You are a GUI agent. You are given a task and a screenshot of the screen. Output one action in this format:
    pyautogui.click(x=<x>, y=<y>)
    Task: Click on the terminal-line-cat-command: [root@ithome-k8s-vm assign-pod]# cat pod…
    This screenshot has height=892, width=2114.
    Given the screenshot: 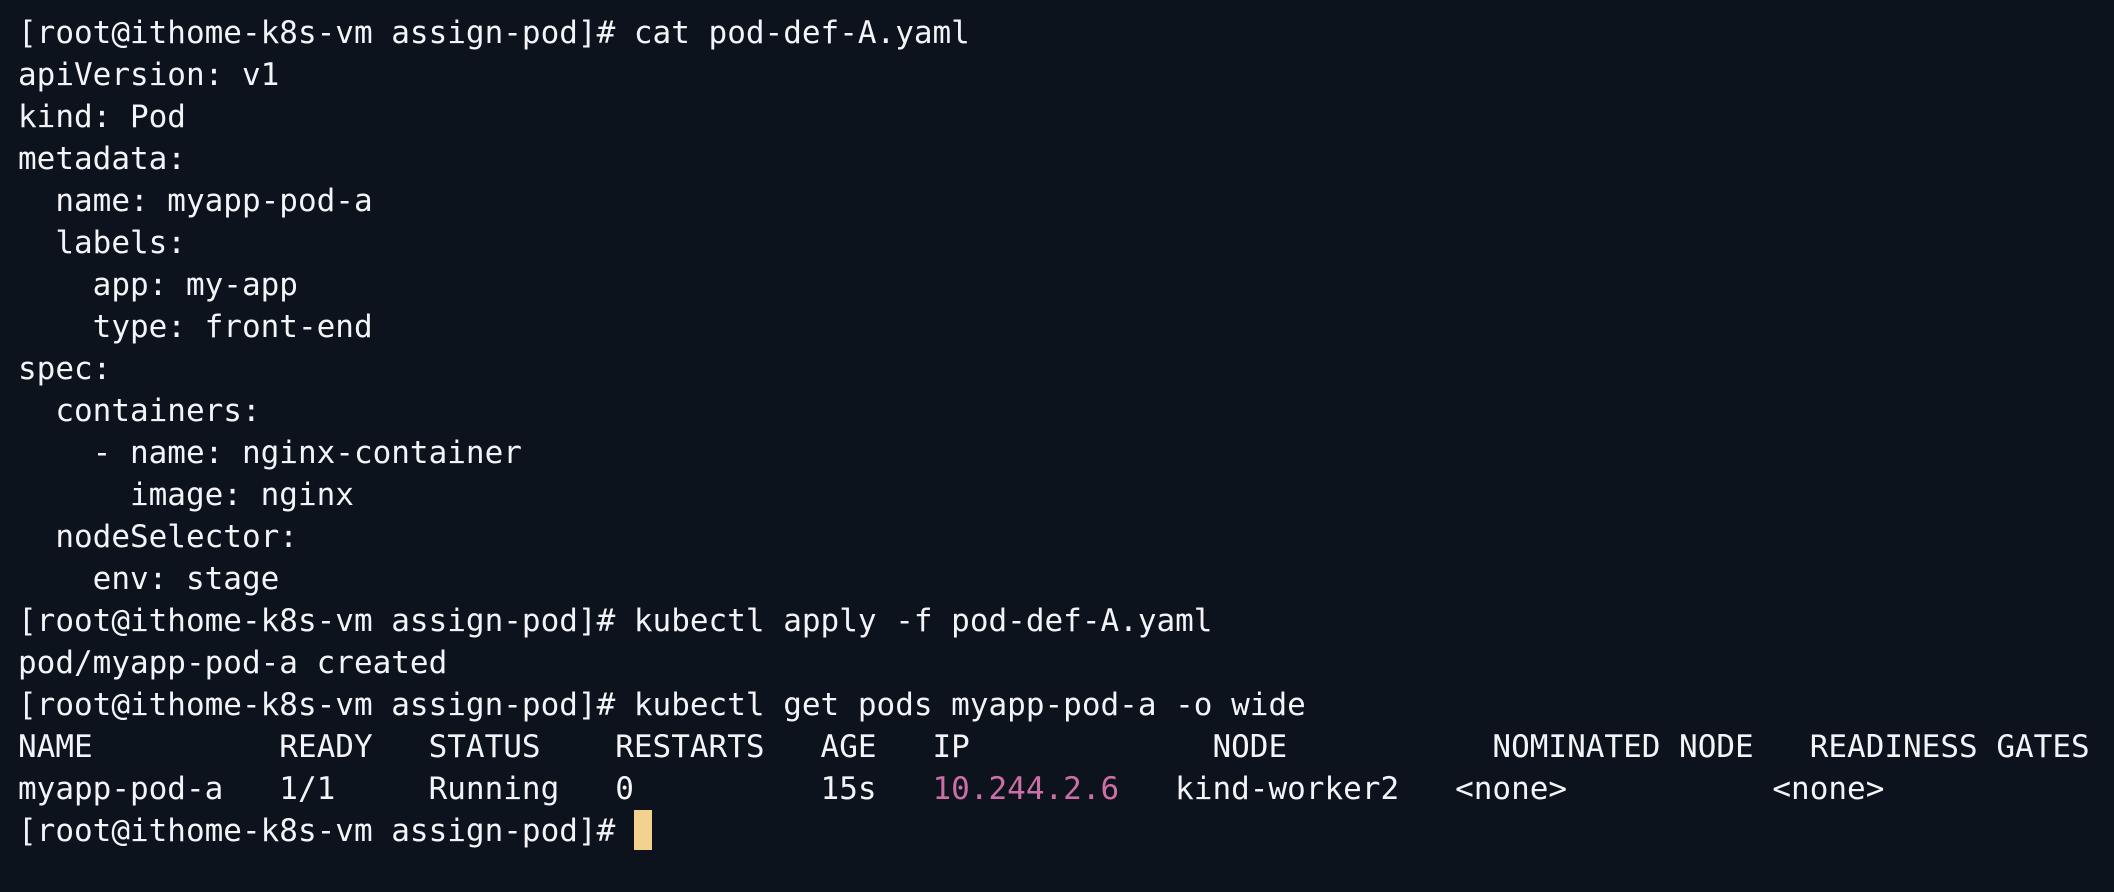 What is the action you would take?
    pyautogui.click(x=494, y=33)
    